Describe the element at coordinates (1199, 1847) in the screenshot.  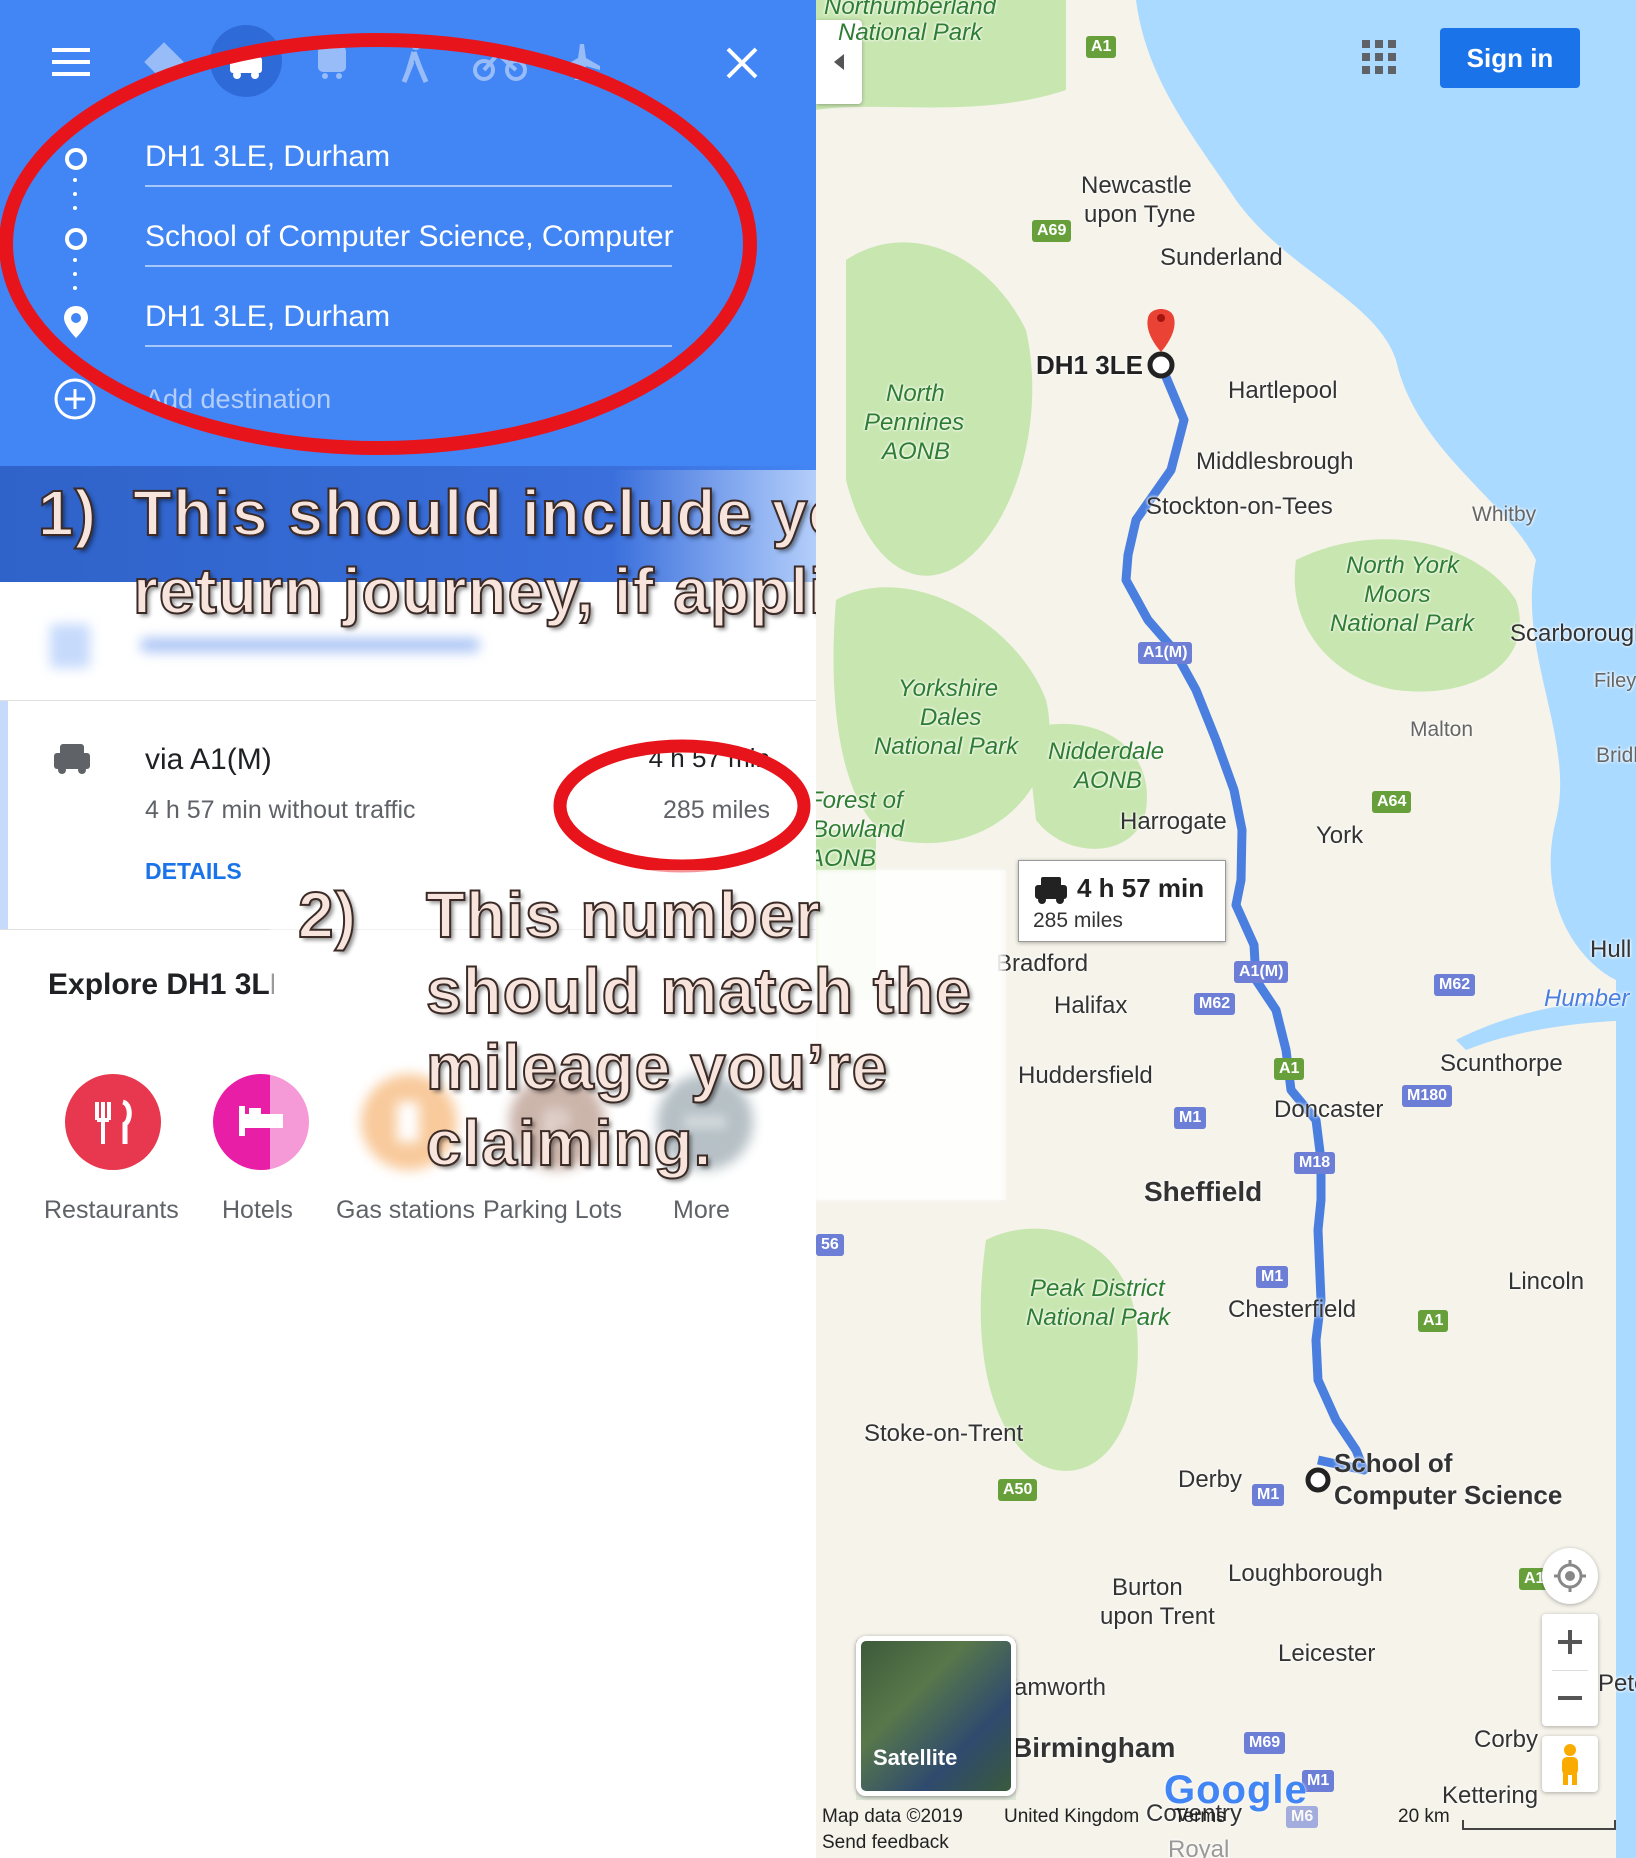
I see `place-label: Royal` at that location.